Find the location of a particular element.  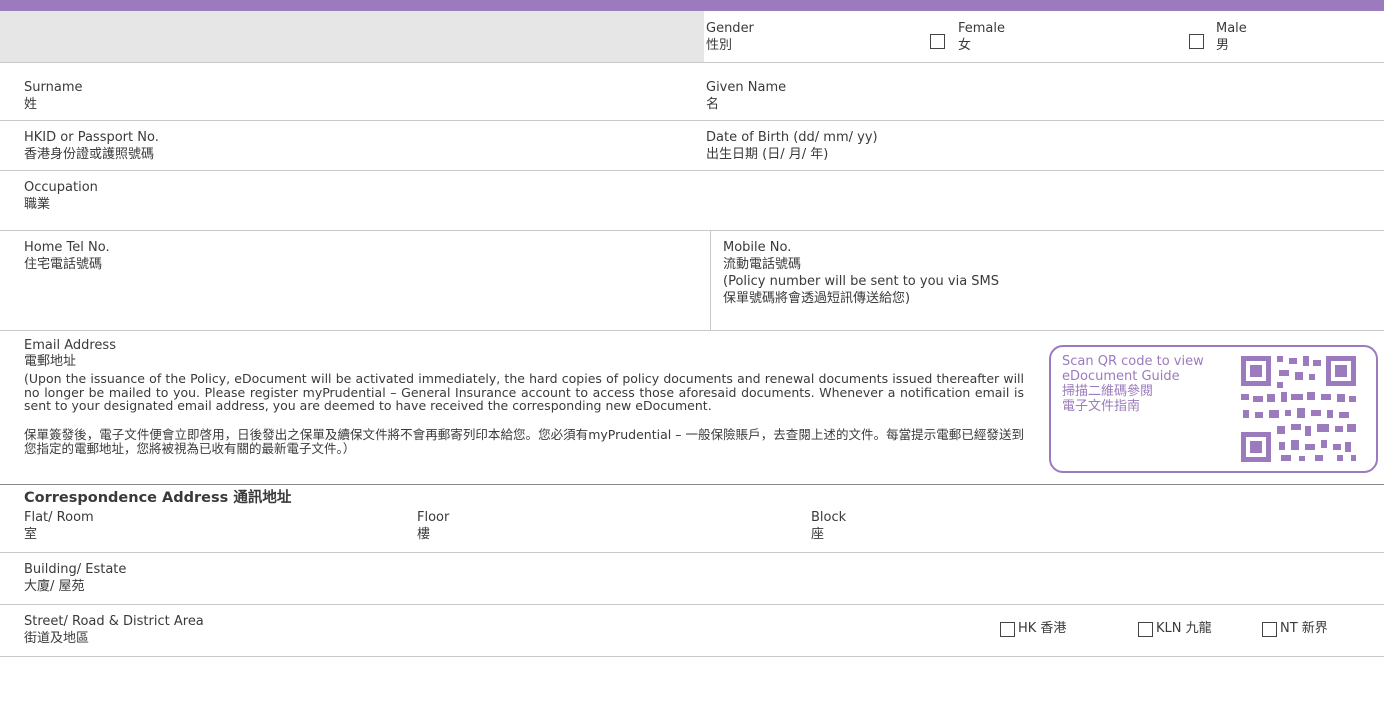

street-district-label: Street/ Road & District Area is located at coordinates (114, 621).